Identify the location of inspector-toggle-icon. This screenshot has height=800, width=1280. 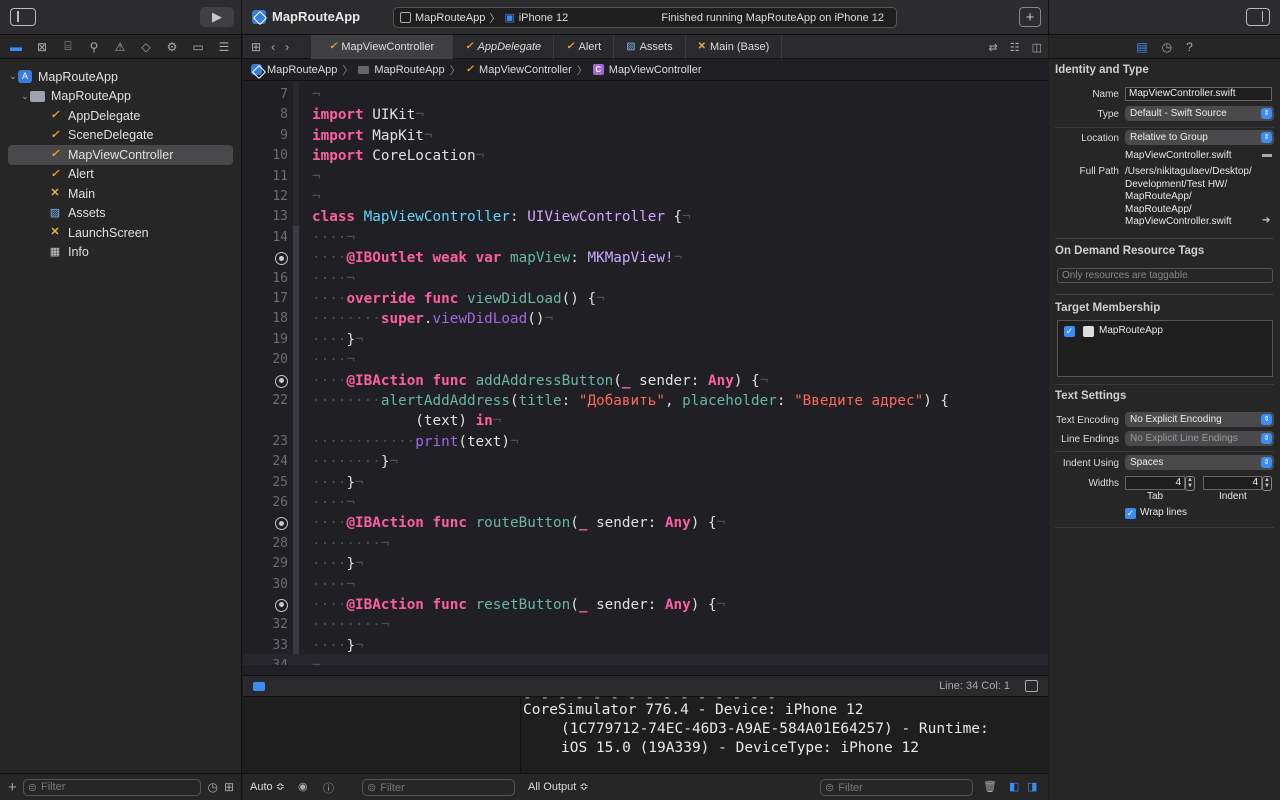
(1258, 17).